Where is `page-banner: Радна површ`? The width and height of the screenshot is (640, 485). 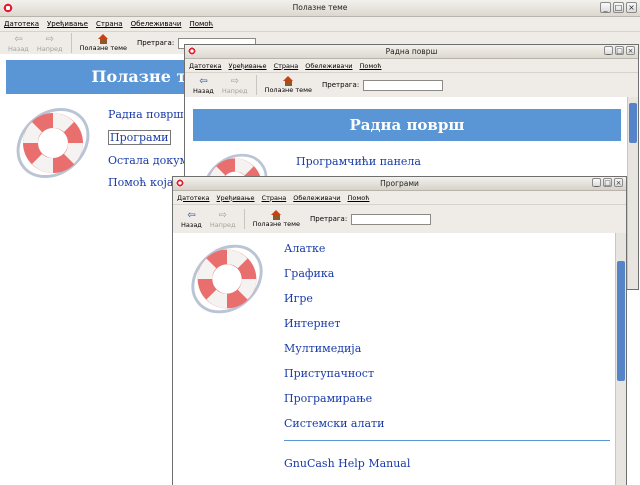 page-banner: Радна површ is located at coordinates (407, 125).